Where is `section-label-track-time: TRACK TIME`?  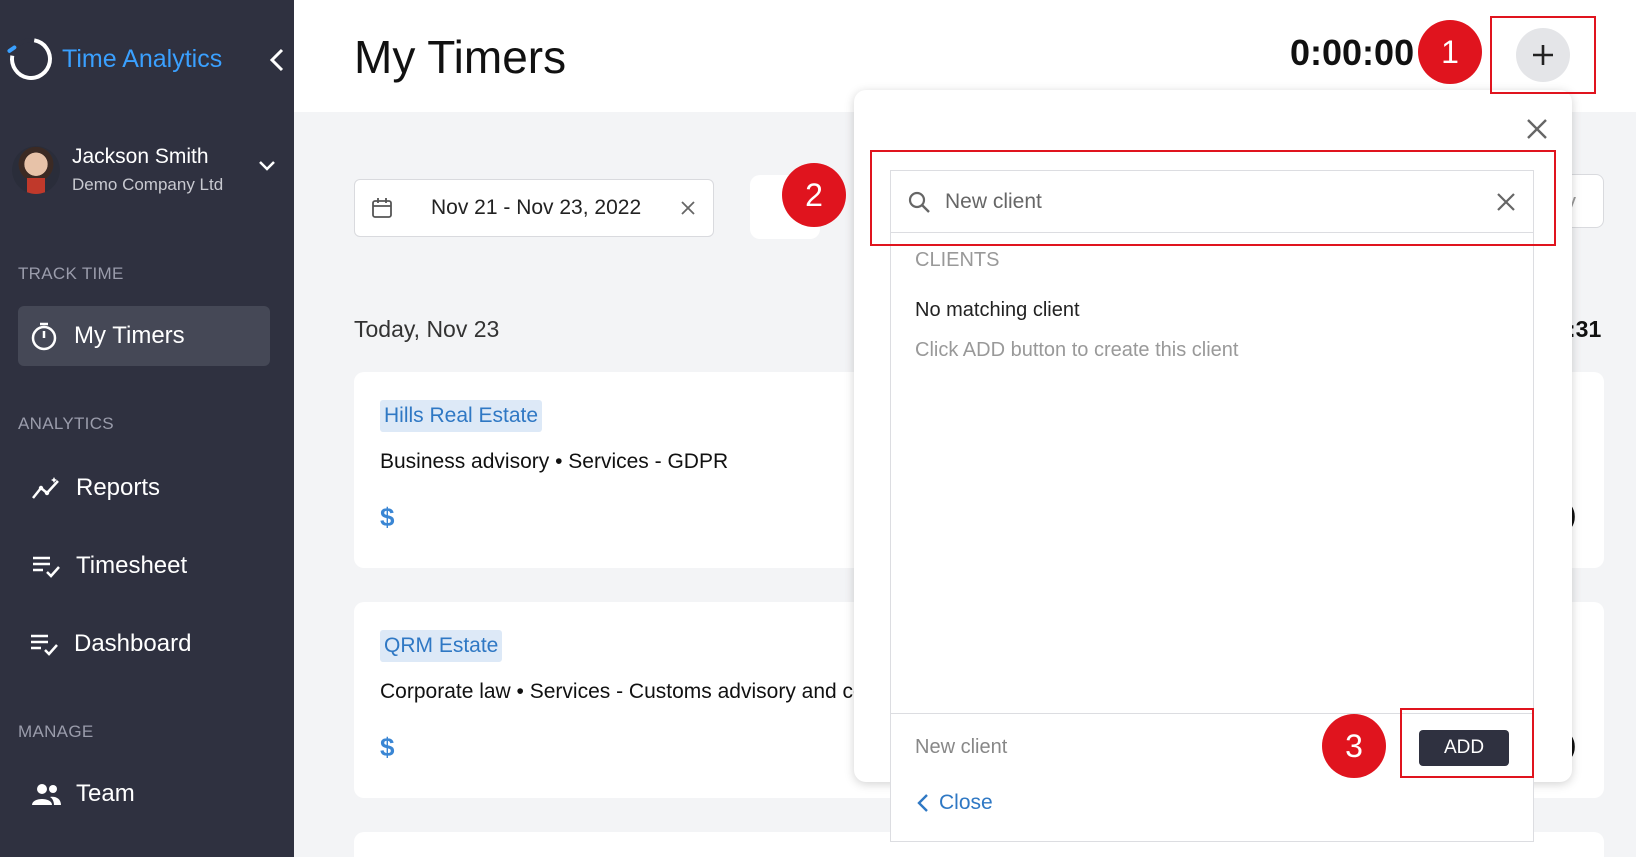 section-label-track-time: TRACK TIME is located at coordinates (71, 273).